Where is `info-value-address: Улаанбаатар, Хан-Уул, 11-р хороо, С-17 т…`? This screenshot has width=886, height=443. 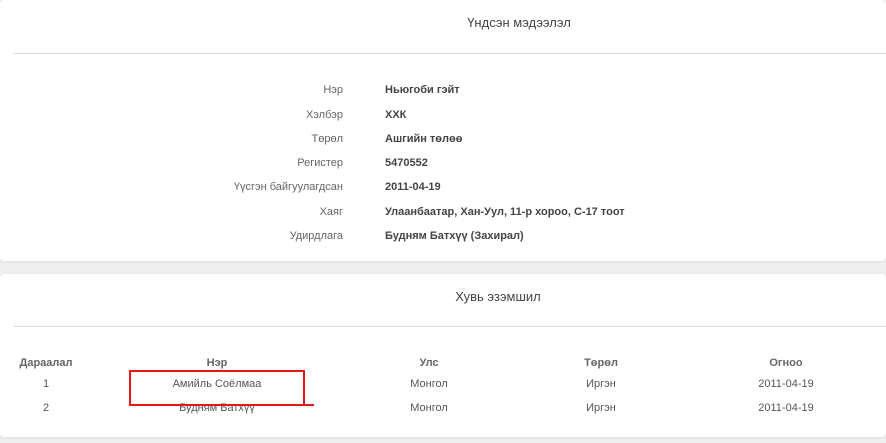 info-value-address: Улаанбаатар, Хан-Уул, 11-р хороо, С-17 т… is located at coordinates (505, 212).